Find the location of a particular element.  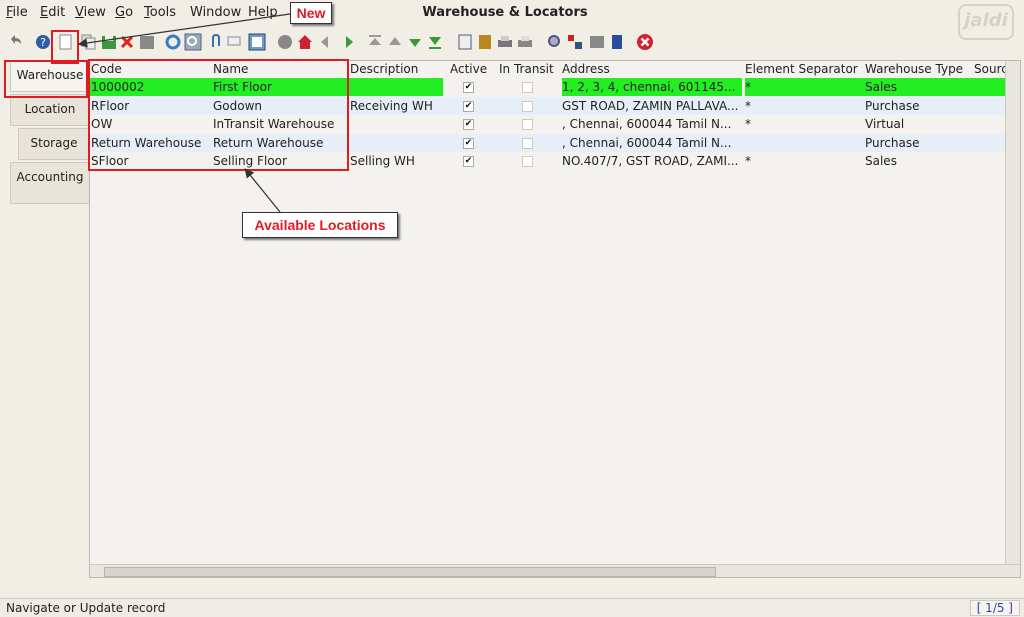

side-tabs: Warehouse Location Storage Accounting is located at coordinates (45, 320).